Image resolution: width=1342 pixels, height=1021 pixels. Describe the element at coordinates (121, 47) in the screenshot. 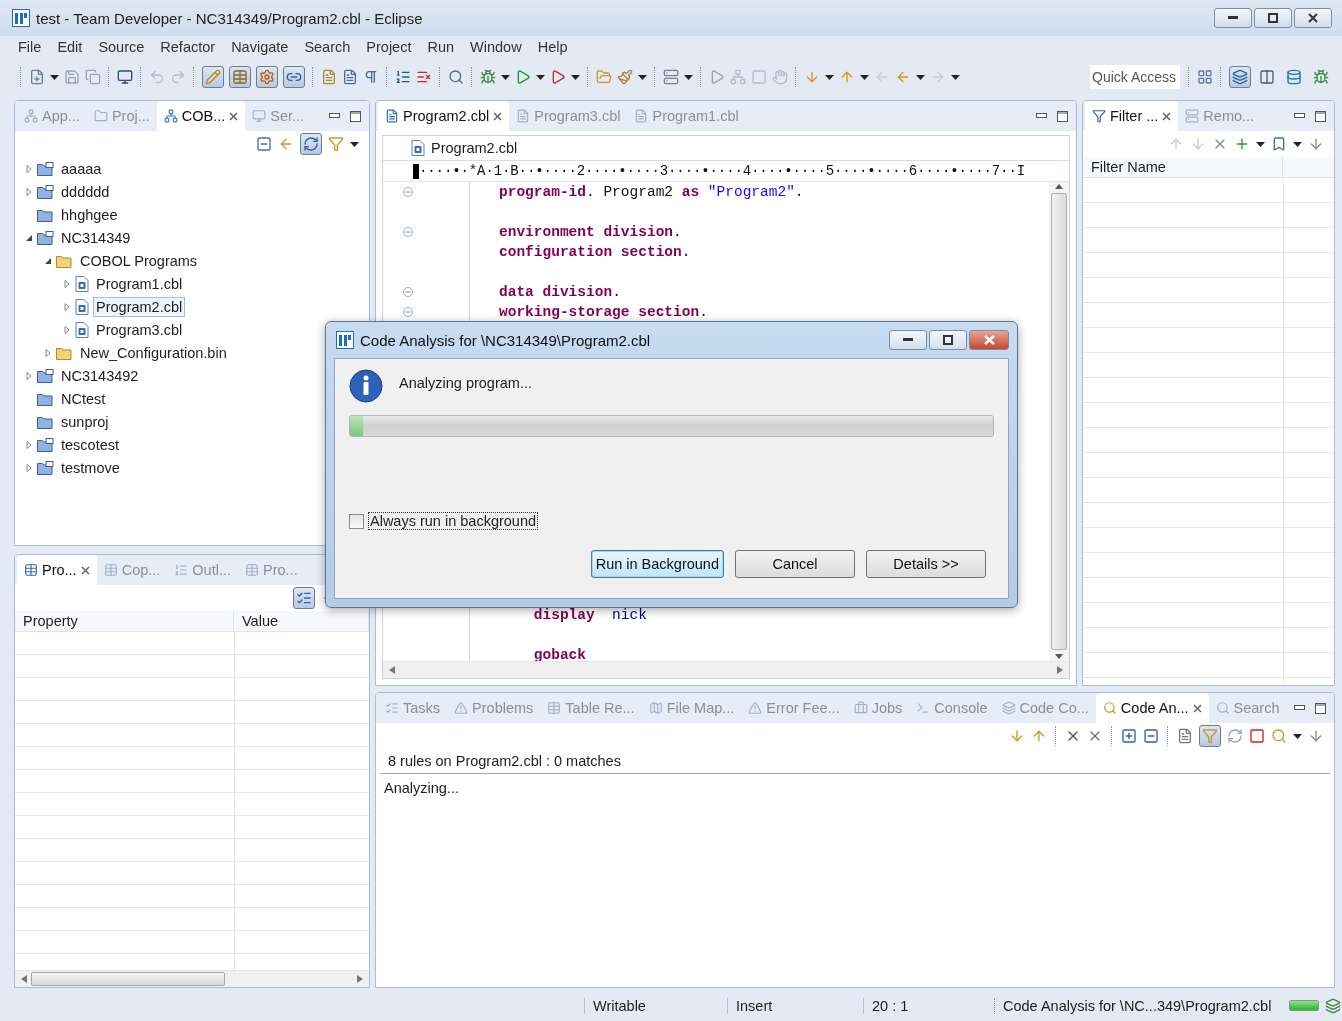

I see `menu-item: Source` at that location.